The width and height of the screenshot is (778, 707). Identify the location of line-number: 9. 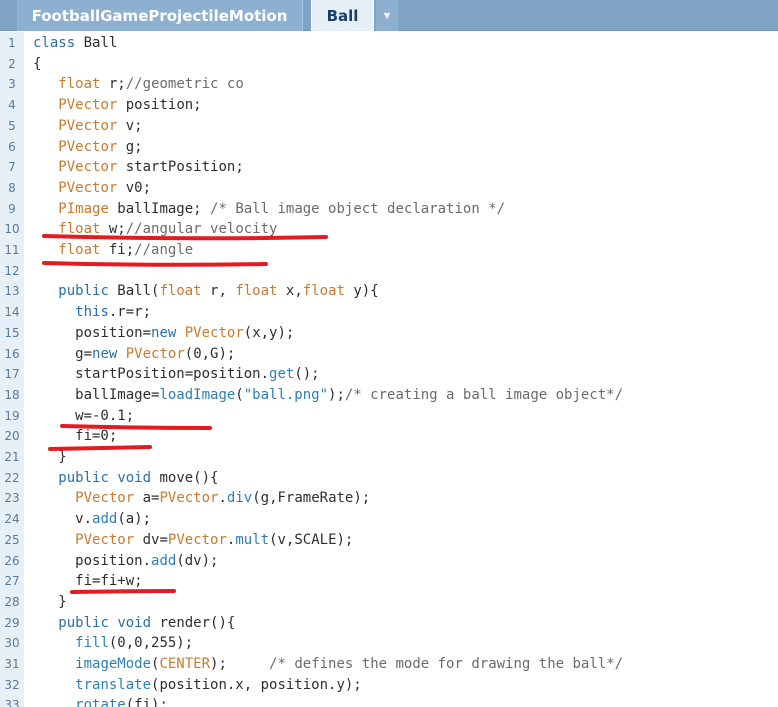
(12, 208).